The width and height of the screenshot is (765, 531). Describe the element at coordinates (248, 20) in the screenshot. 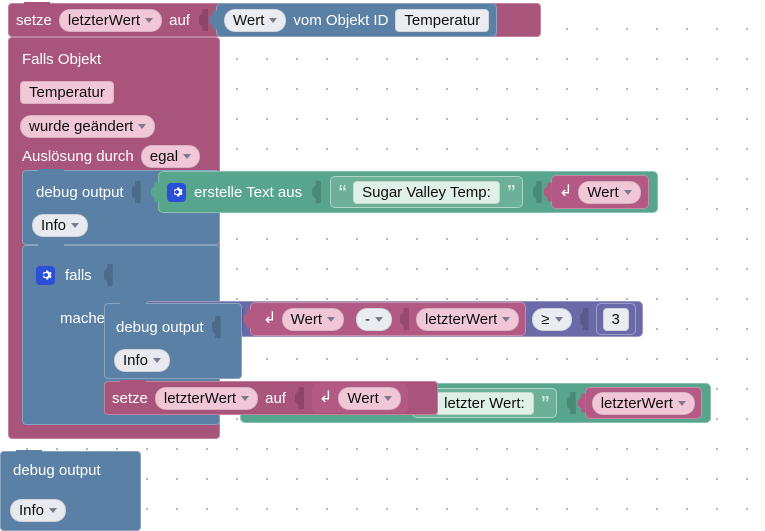

I see `state-property-value: Wert` at that location.